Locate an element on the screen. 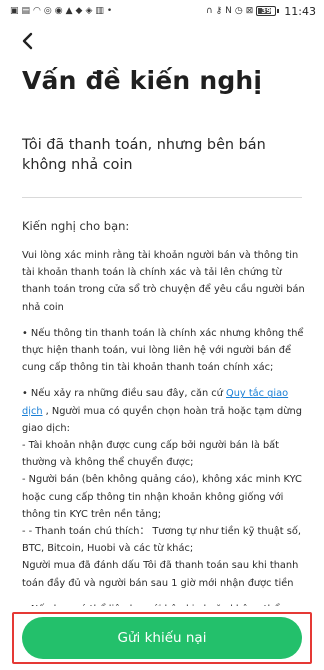  battery-level: 39 is located at coordinates (266, 11).